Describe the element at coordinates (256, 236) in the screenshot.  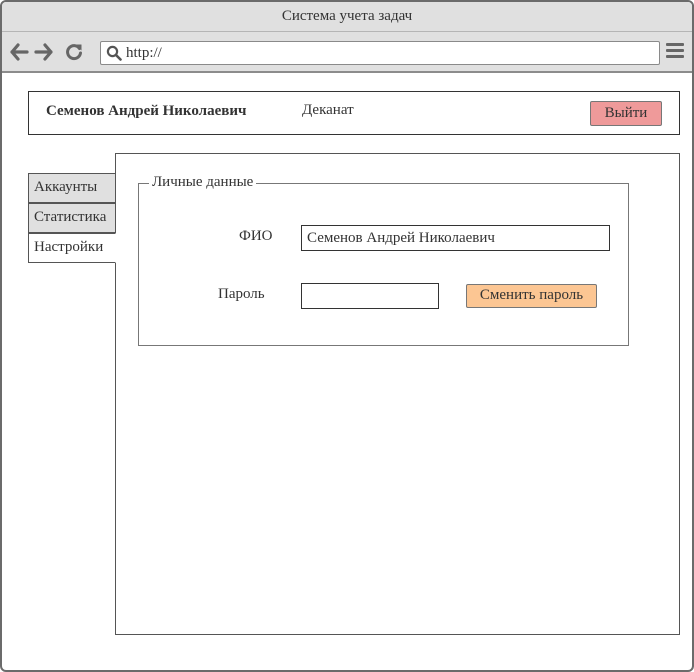
I see `fio-label: ФИО` at that location.